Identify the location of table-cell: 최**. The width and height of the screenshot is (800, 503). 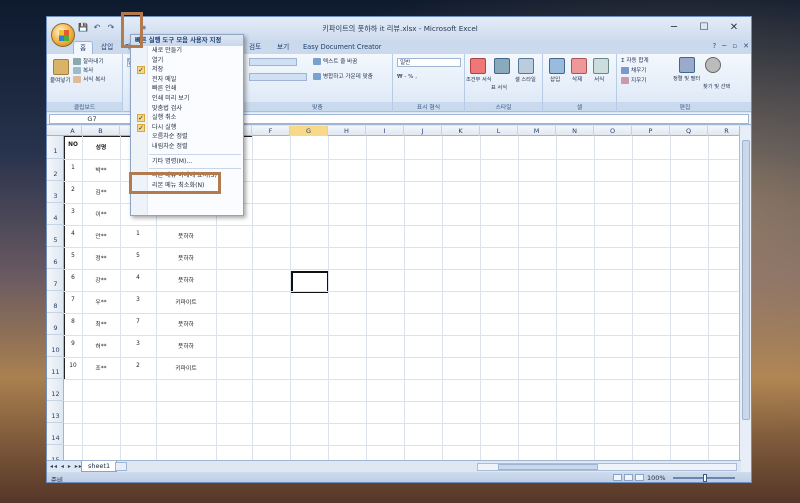
(101, 324).